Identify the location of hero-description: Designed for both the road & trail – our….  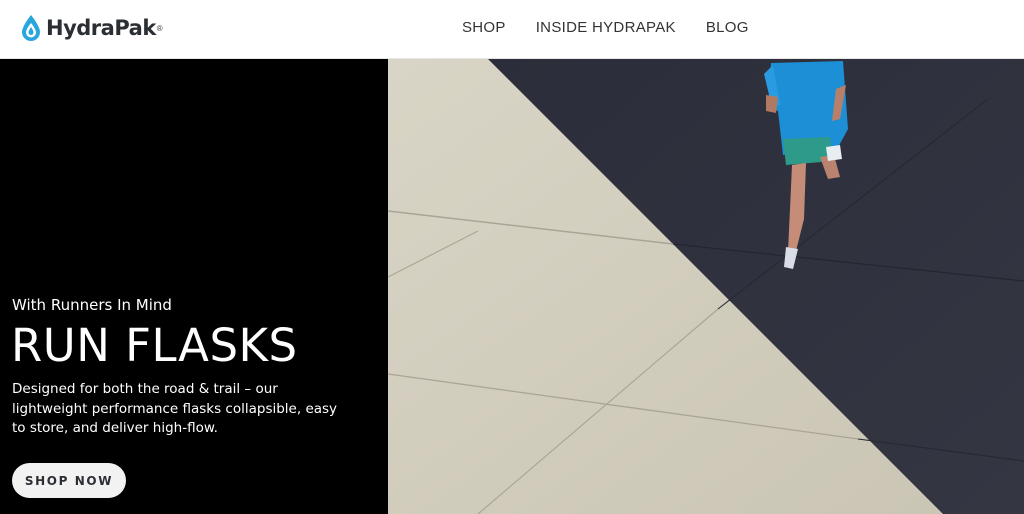
(175, 408).